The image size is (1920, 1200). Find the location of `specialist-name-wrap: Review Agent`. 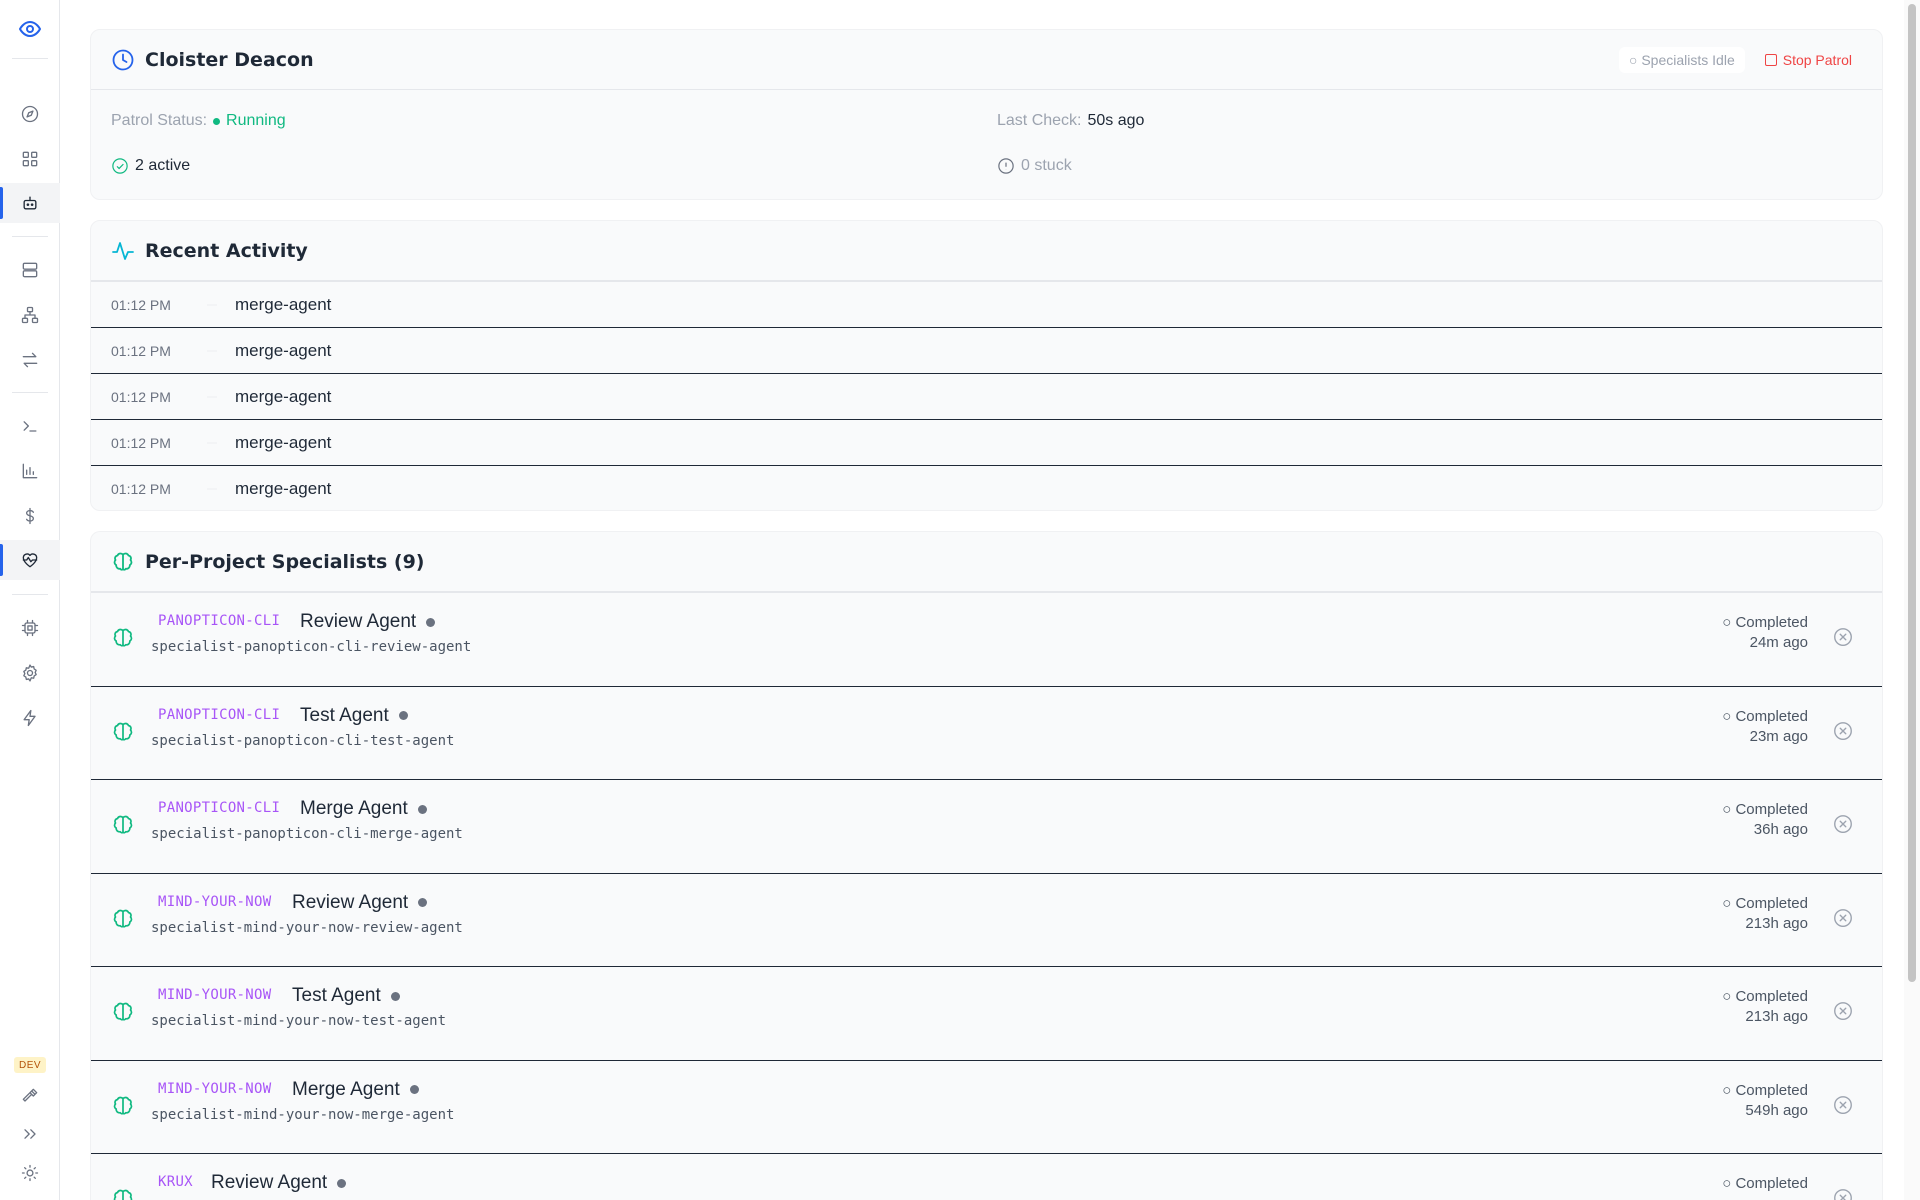

specialist-name-wrap: Review Agent is located at coordinates (279, 1183).